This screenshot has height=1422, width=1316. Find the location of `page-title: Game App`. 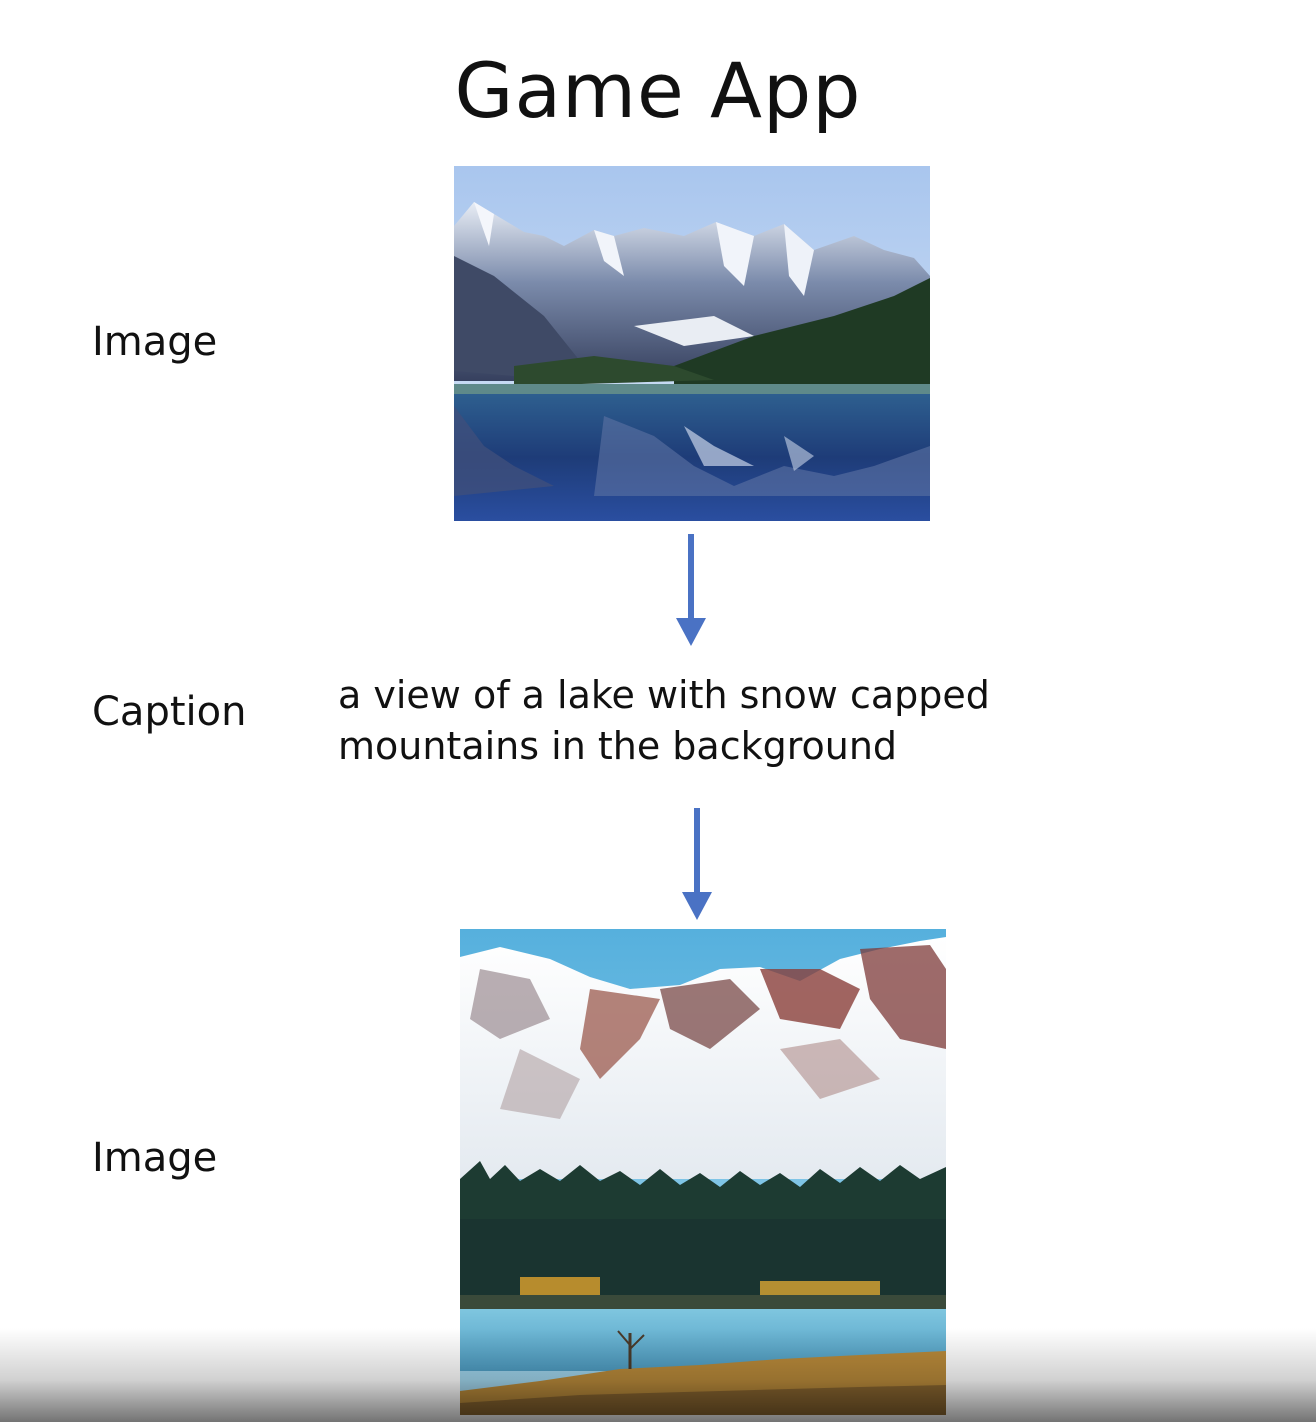

page-title: Game App is located at coordinates (658, 90).